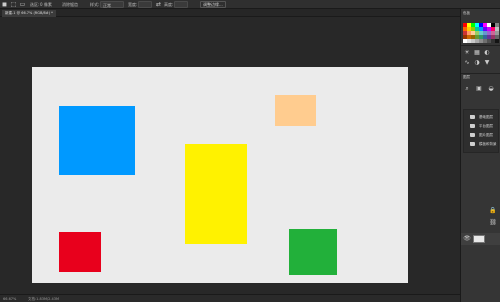 The width and height of the screenshot is (500, 302). What do you see at coordinates (481, 131) in the screenshot?
I see `layer-groups-list: 基础图层 平台图层 图片图层 模板和背景` at bounding box center [481, 131].